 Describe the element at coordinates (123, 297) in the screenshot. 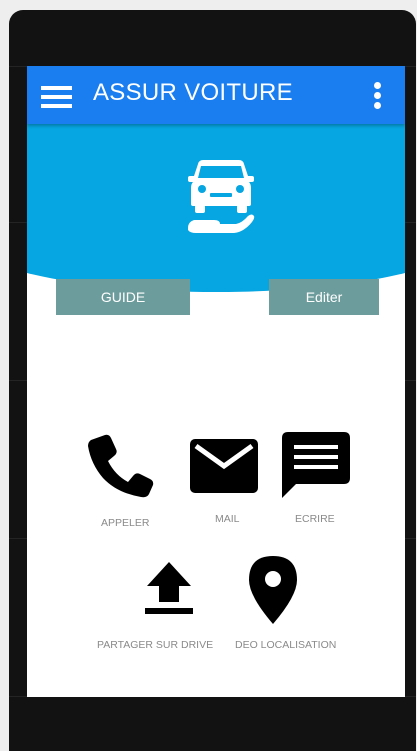

I see `guide-button: GUIDE` at that location.